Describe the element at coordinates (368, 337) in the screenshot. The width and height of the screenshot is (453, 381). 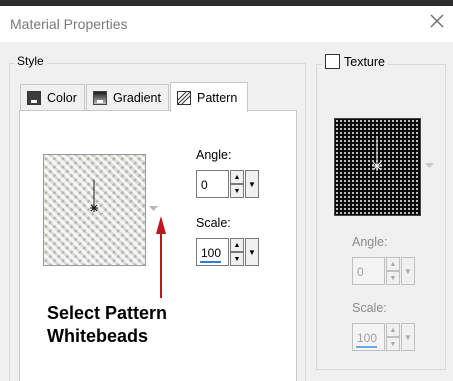
I see `texture-scale-input: 100` at that location.